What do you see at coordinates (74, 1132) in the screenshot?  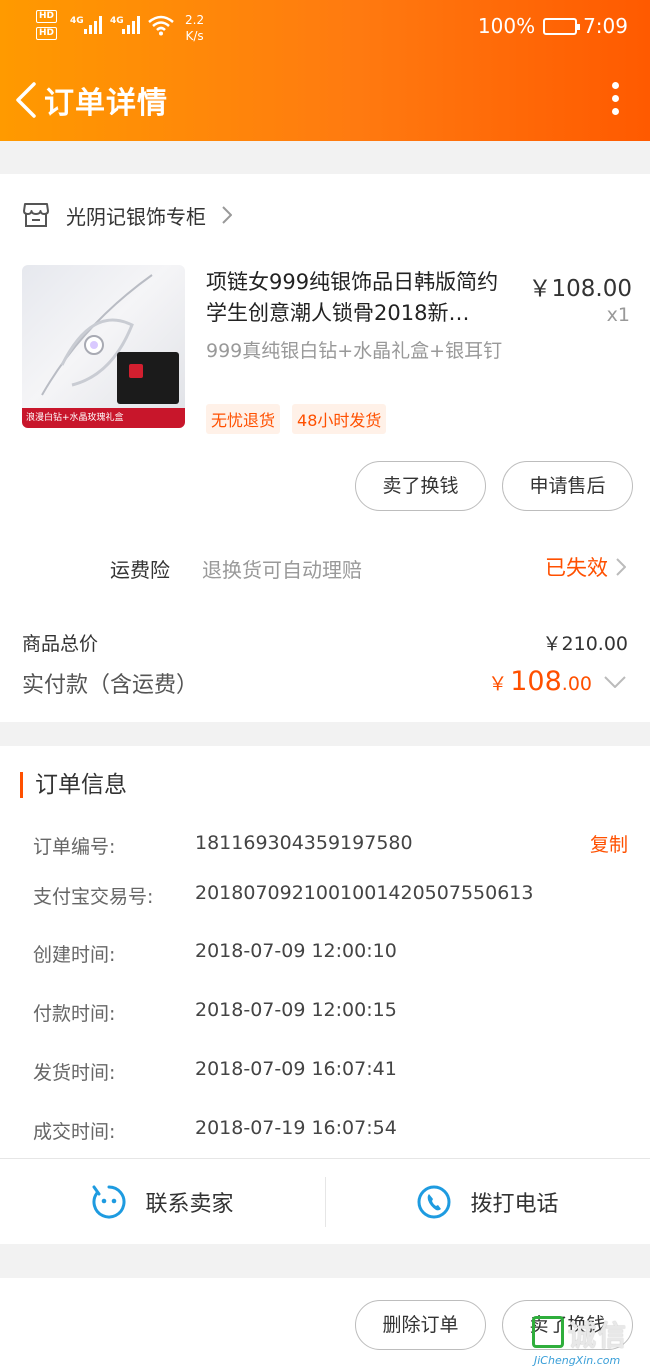 I see `info-label: 成交时间:` at bounding box center [74, 1132].